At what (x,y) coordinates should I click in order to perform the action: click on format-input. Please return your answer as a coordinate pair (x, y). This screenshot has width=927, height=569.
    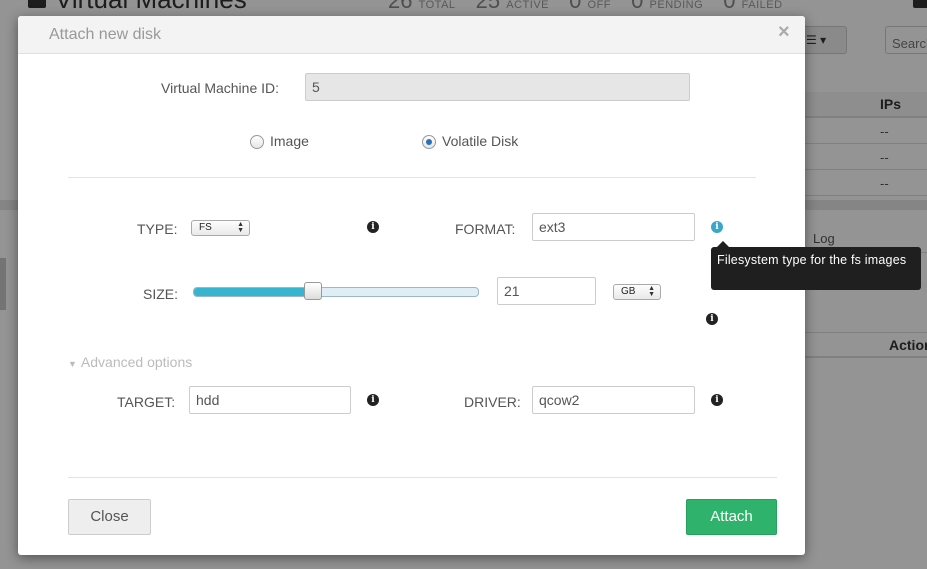
    Looking at the image, I should click on (613, 227).